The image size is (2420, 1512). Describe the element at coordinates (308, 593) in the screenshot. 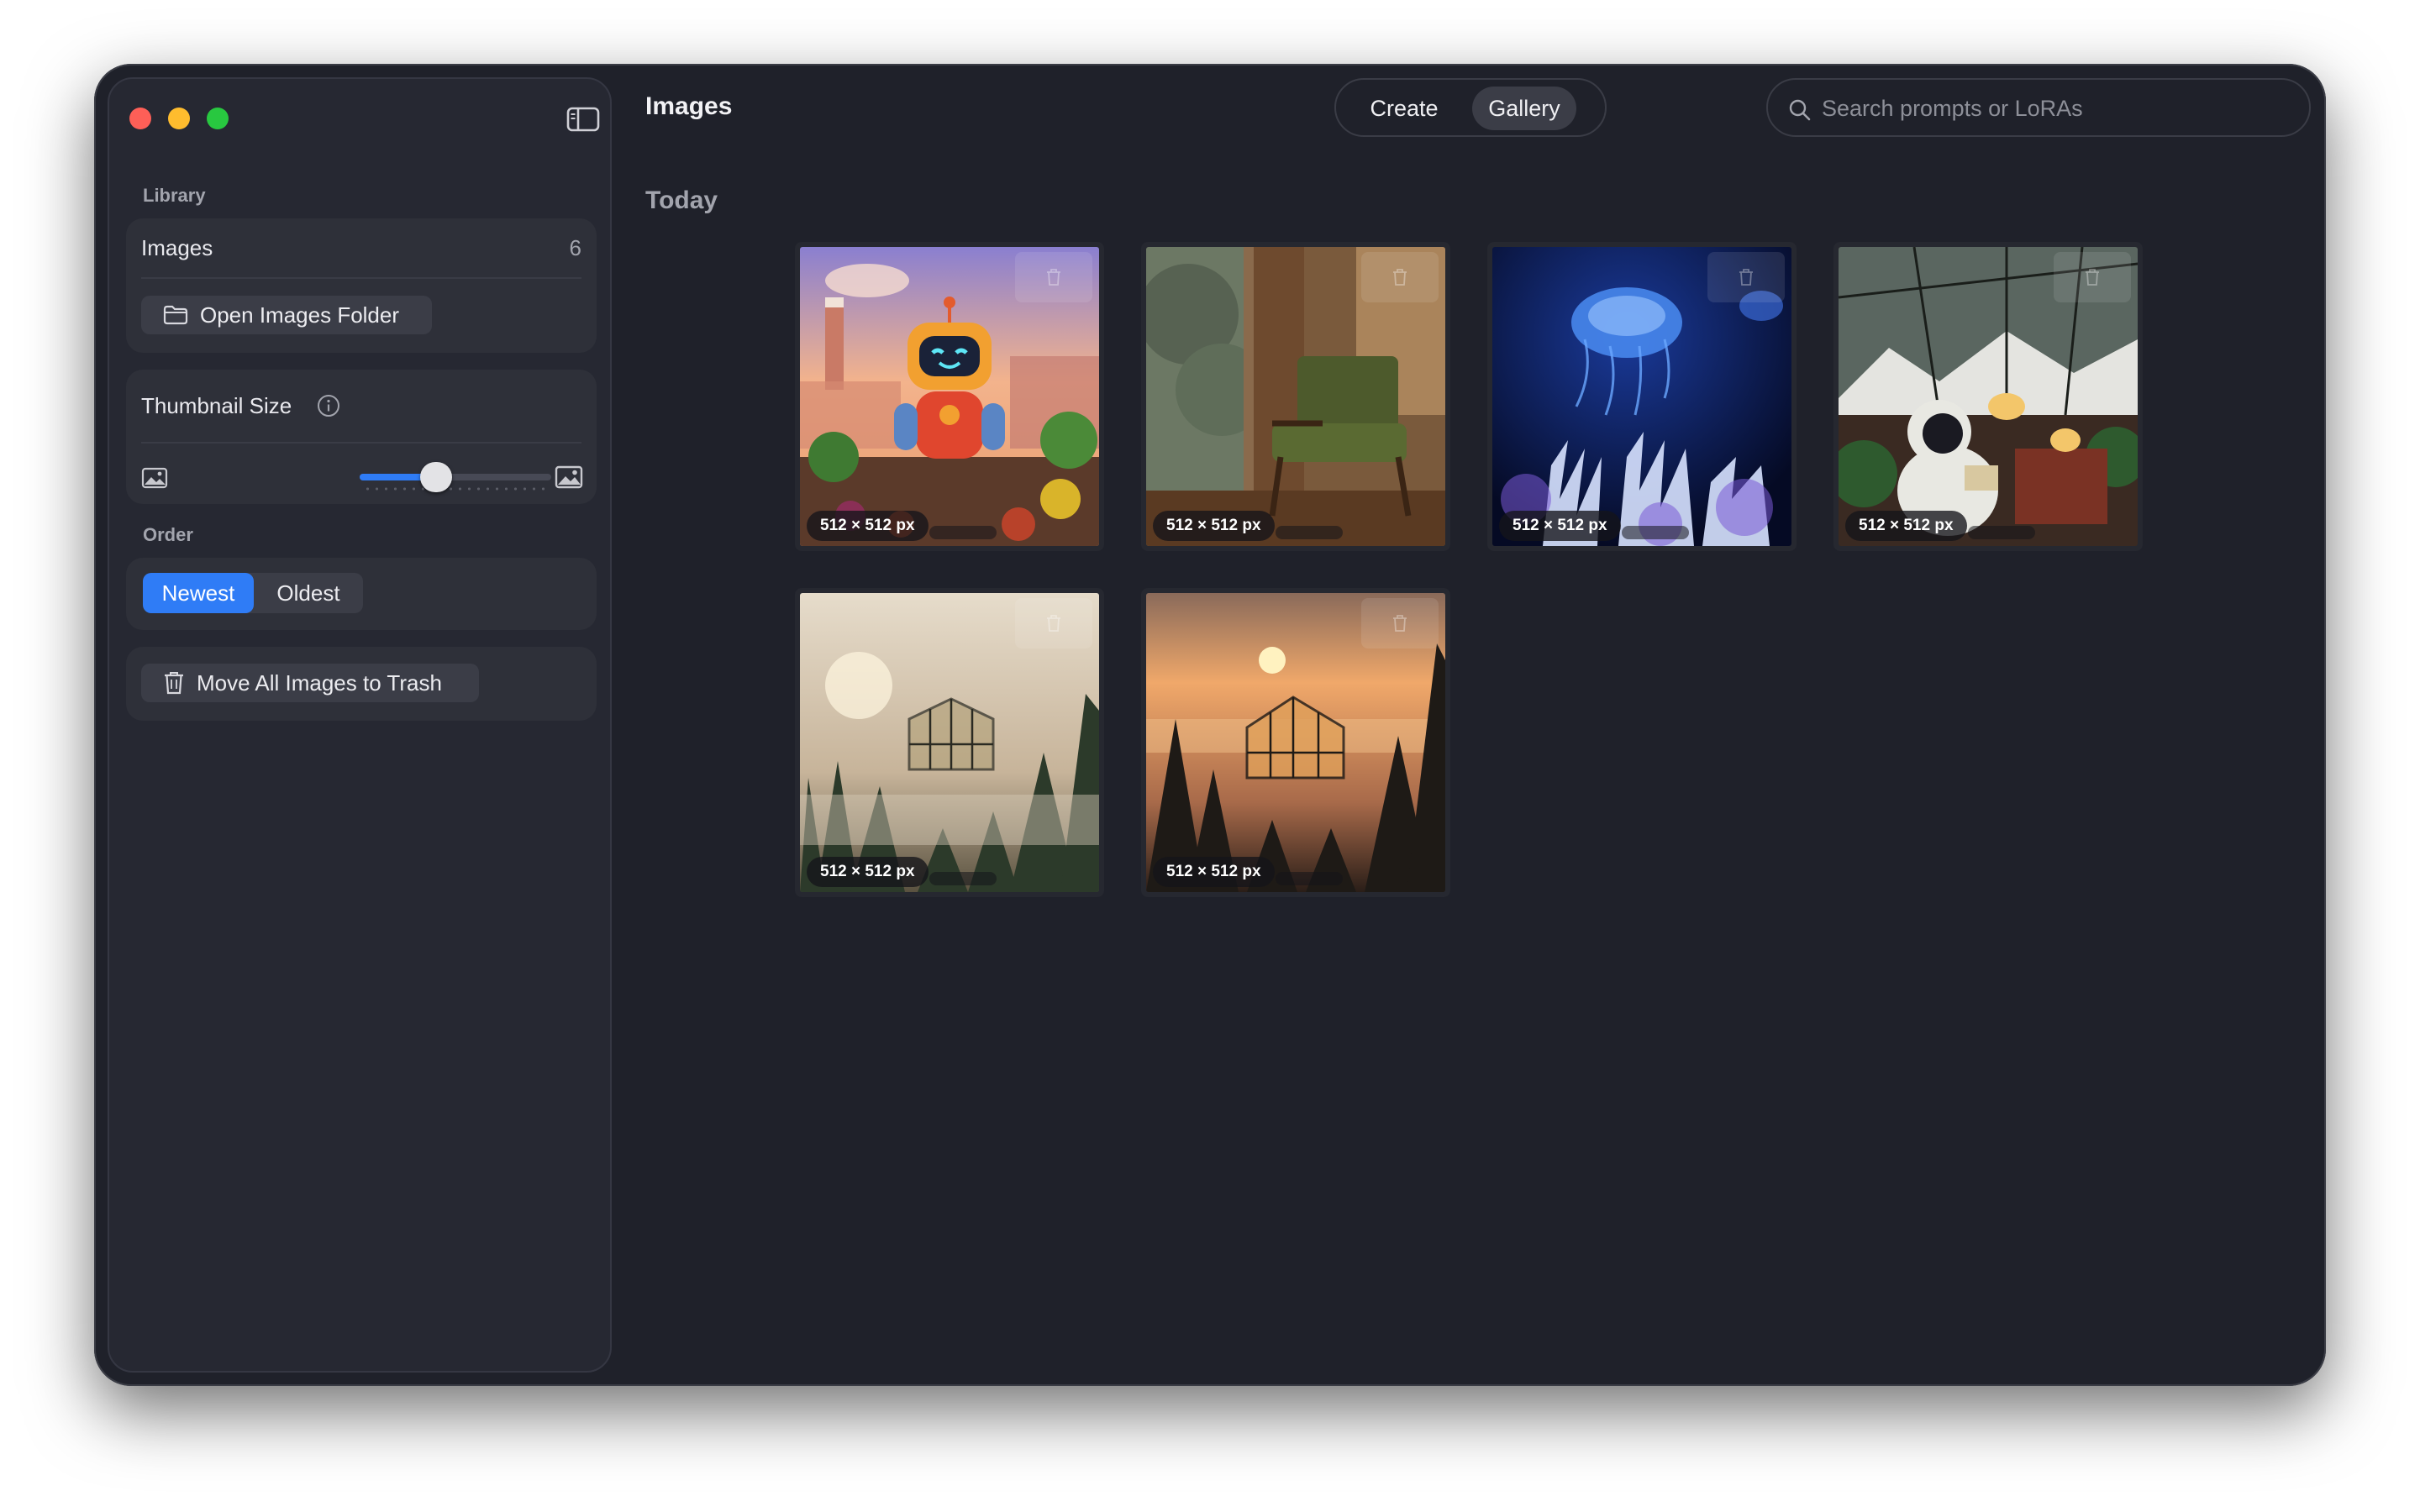

I see `order-oldest-option: Oldest` at that location.